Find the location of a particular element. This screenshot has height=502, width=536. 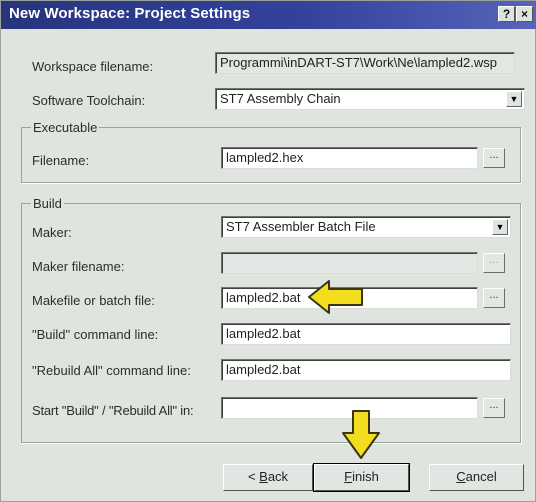

cancel-button: Cancel is located at coordinates (476, 477).